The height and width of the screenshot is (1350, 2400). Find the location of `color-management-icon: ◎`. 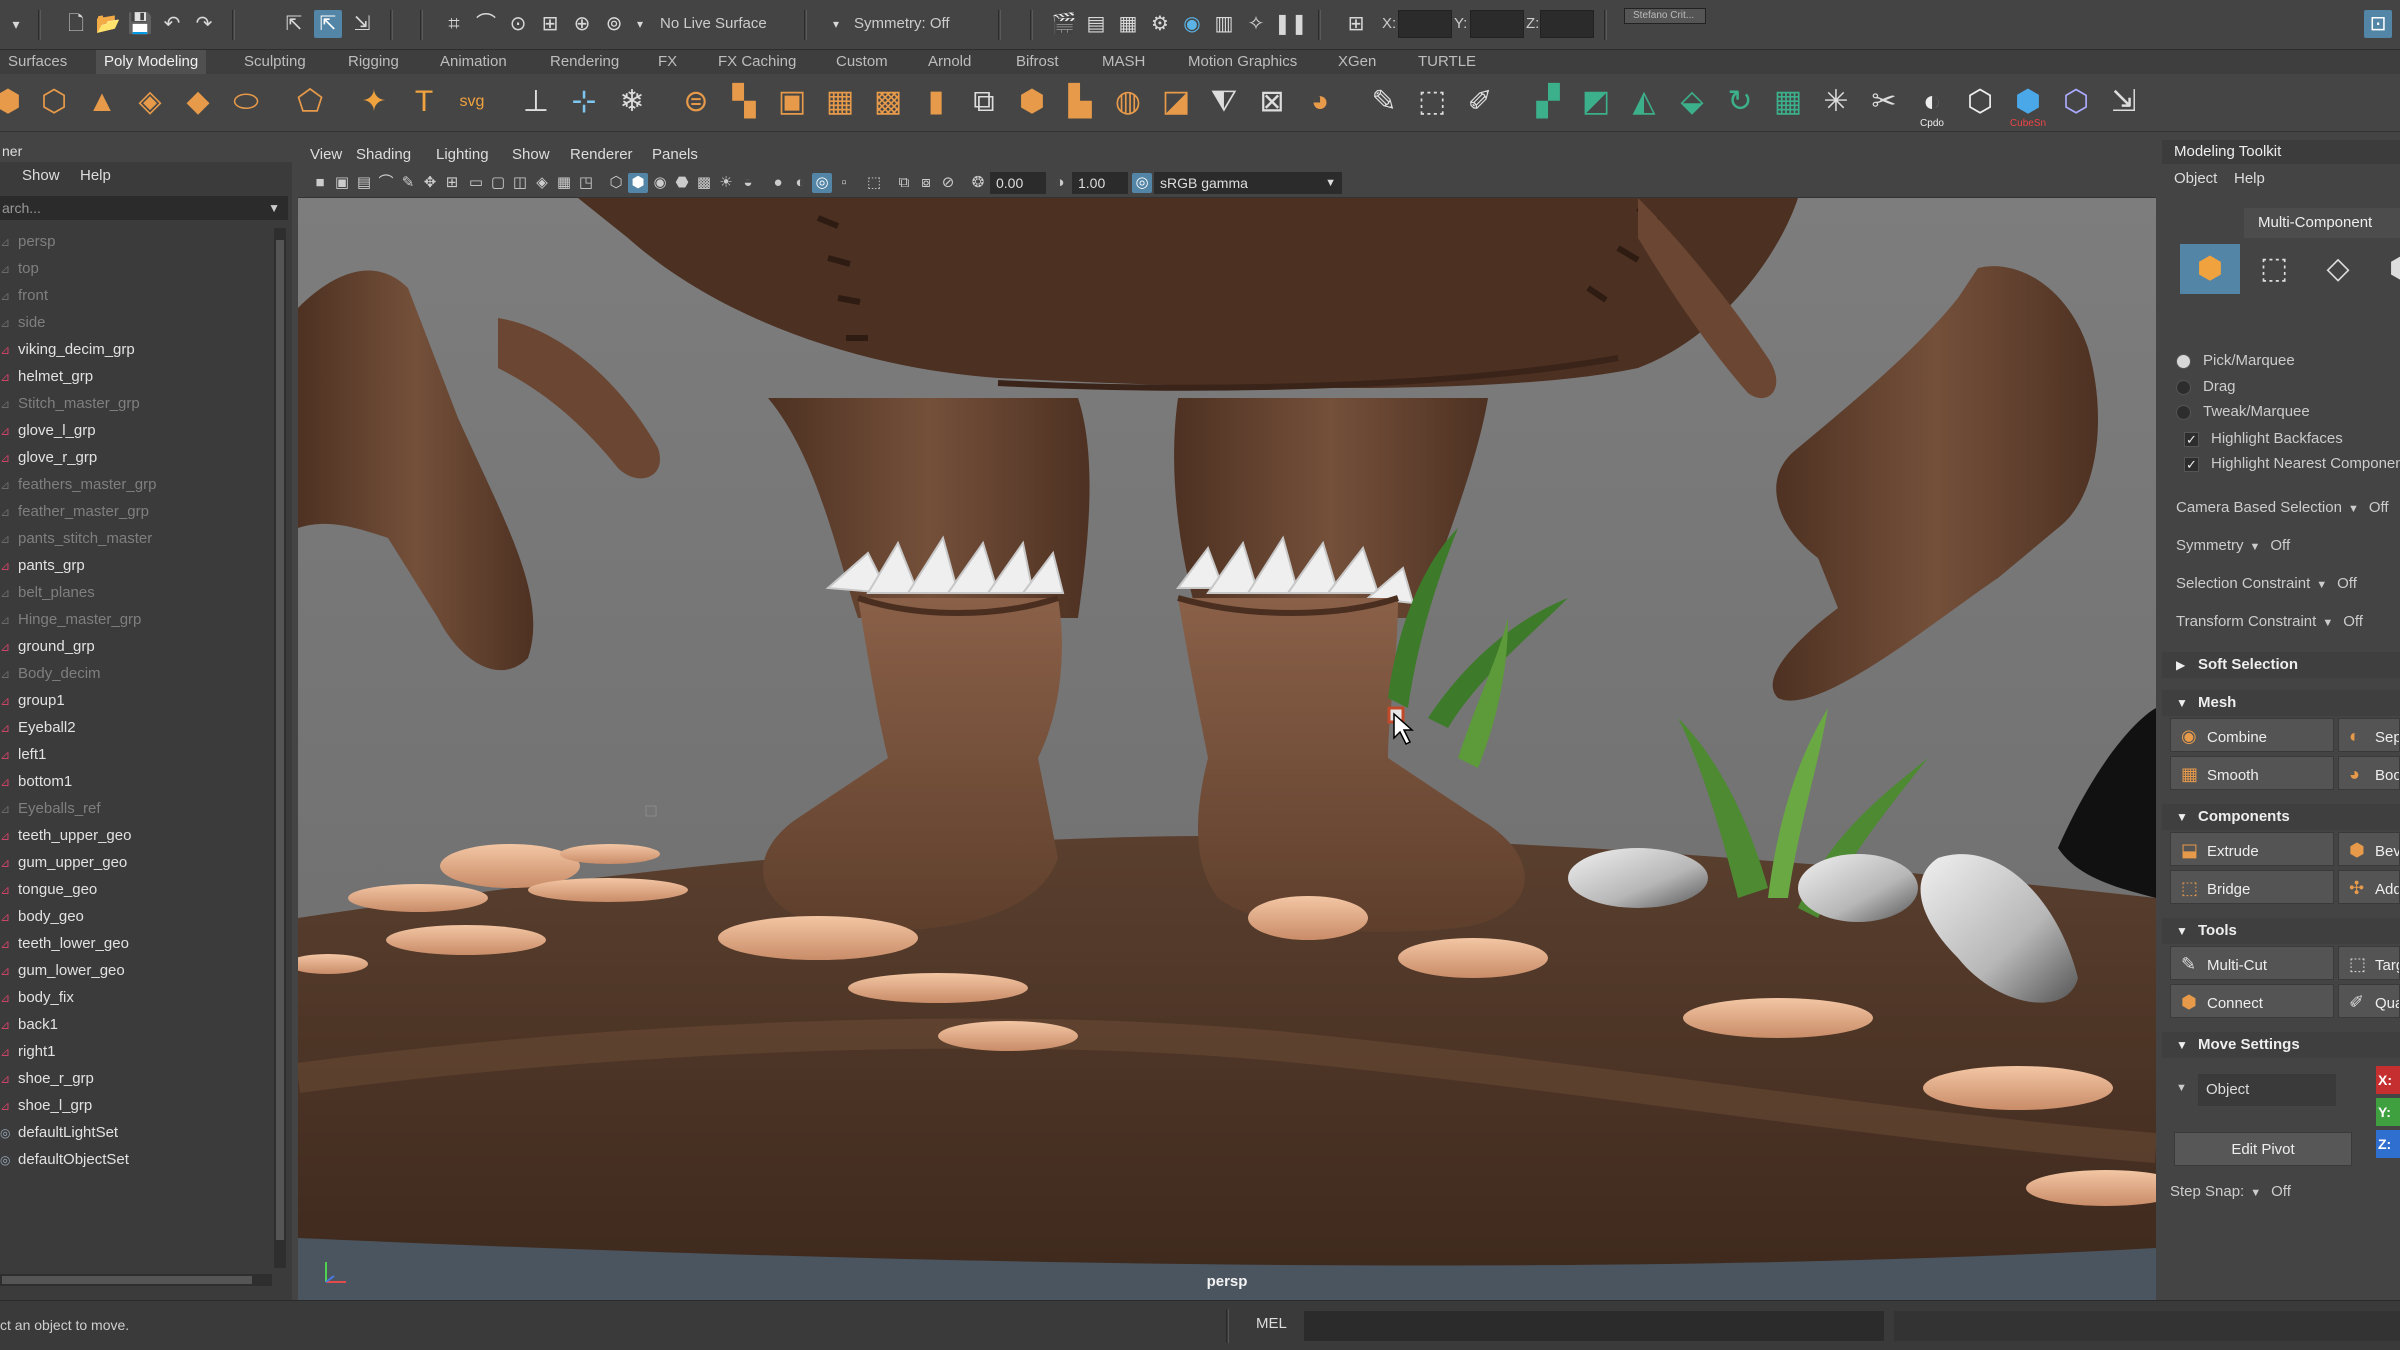

color-management-icon: ◎ is located at coordinates (1142, 183).